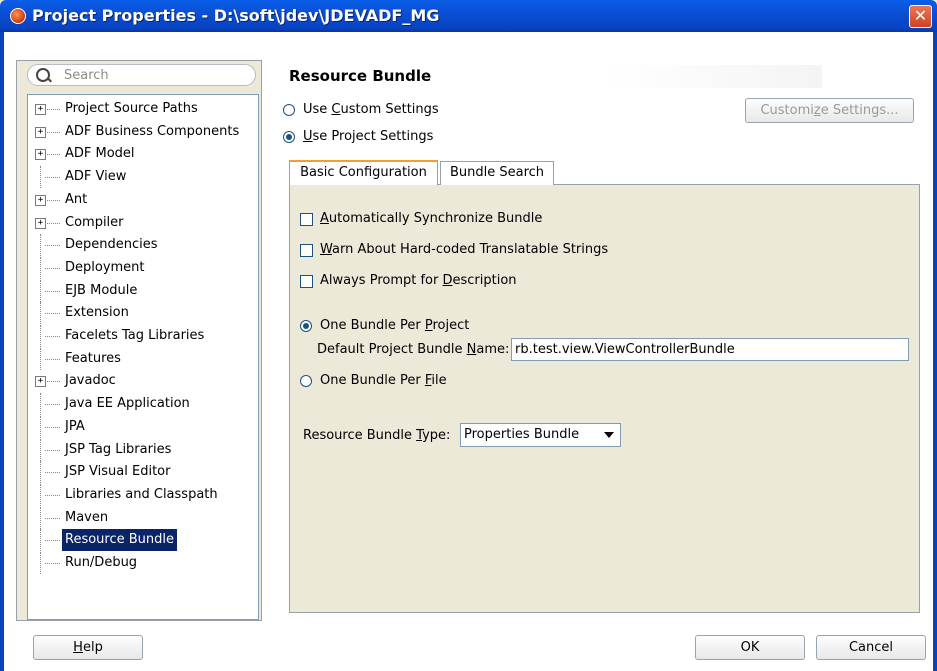 Image resolution: width=937 pixels, height=671 pixels. I want to click on tree-item-label: Features, so click(93, 358).